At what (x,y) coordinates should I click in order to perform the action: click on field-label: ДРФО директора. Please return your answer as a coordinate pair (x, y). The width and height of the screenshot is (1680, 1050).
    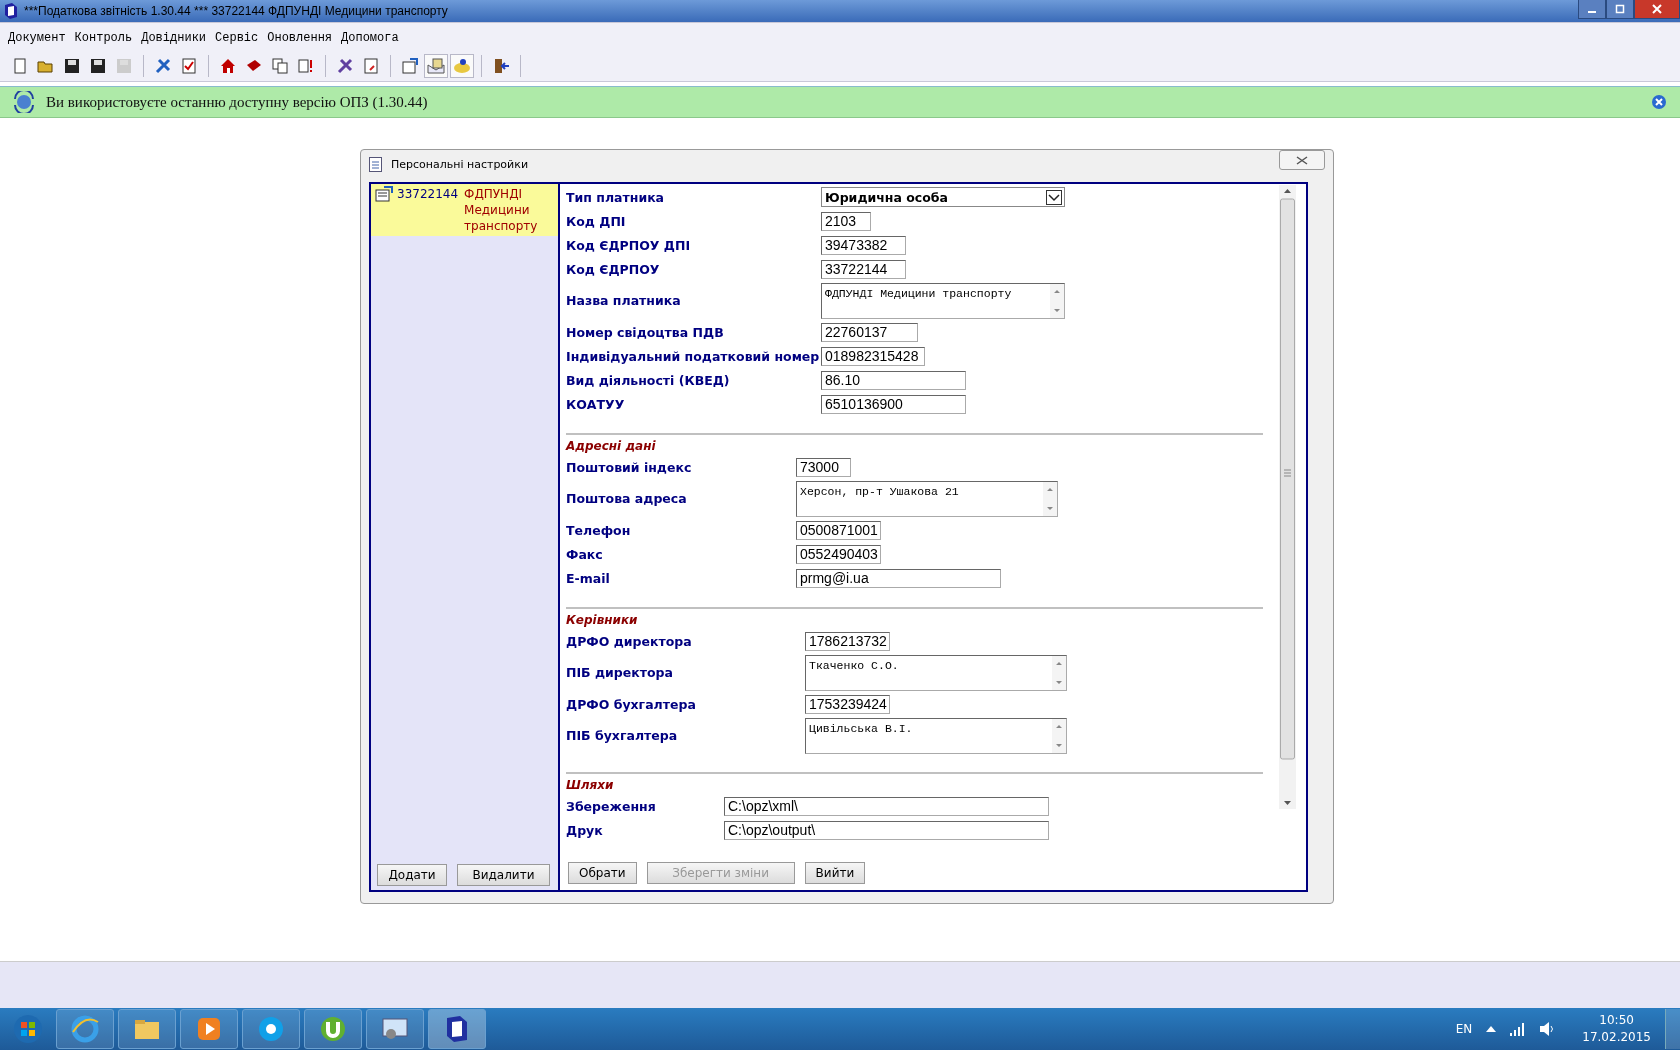
    Looking at the image, I should click on (629, 641).